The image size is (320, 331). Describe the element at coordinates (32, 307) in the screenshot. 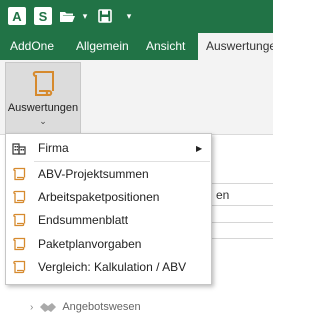

I see `chevron-right-icon: ›` at that location.